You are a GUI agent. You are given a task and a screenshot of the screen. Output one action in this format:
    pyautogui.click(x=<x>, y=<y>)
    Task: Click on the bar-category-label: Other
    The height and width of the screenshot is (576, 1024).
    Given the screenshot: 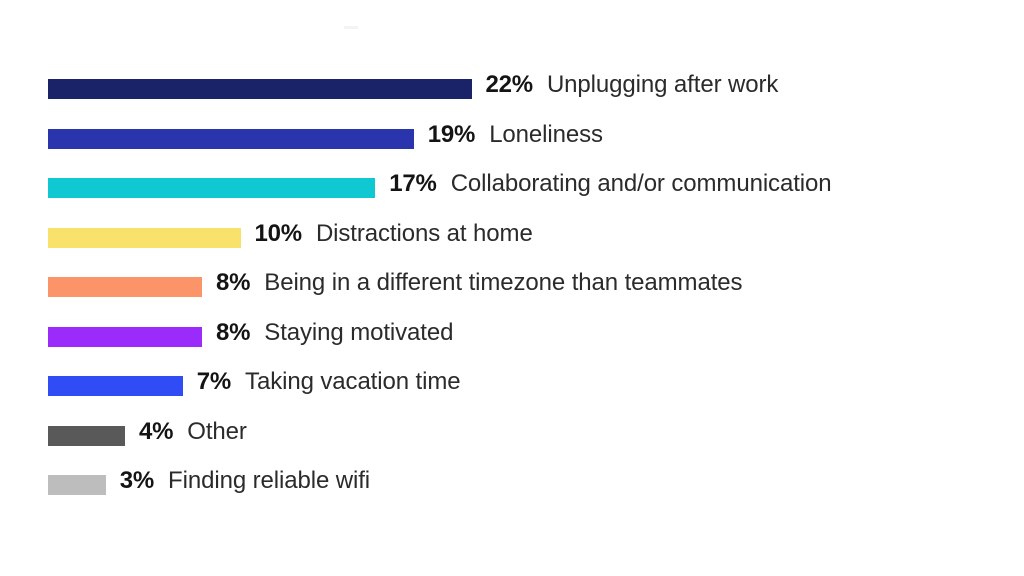 What is the action you would take?
    pyautogui.click(x=217, y=431)
    